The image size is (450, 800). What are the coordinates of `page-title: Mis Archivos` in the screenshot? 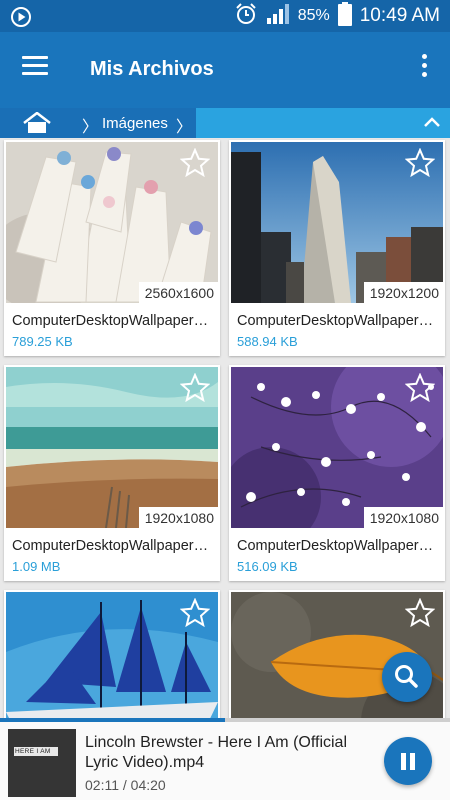 It's located at (152, 69).